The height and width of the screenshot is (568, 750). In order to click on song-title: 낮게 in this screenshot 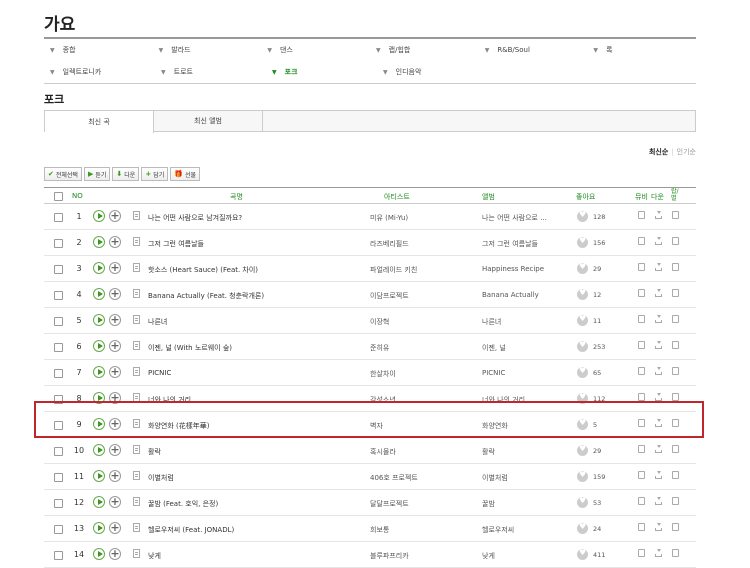, I will do `click(154, 556)`.